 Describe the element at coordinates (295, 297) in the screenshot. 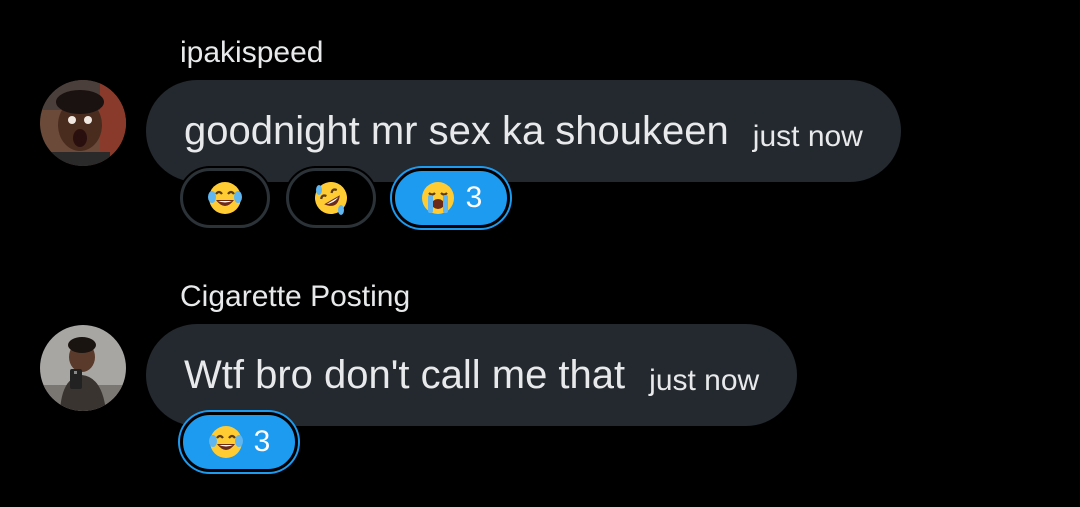

I see `sender-name: Cigarette Posting` at that location.